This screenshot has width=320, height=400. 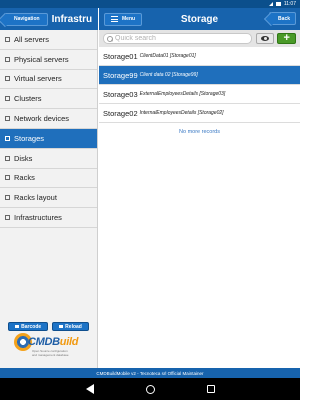 I want to click on sidebar-item: Physical servers, so click(x=48, y=60).